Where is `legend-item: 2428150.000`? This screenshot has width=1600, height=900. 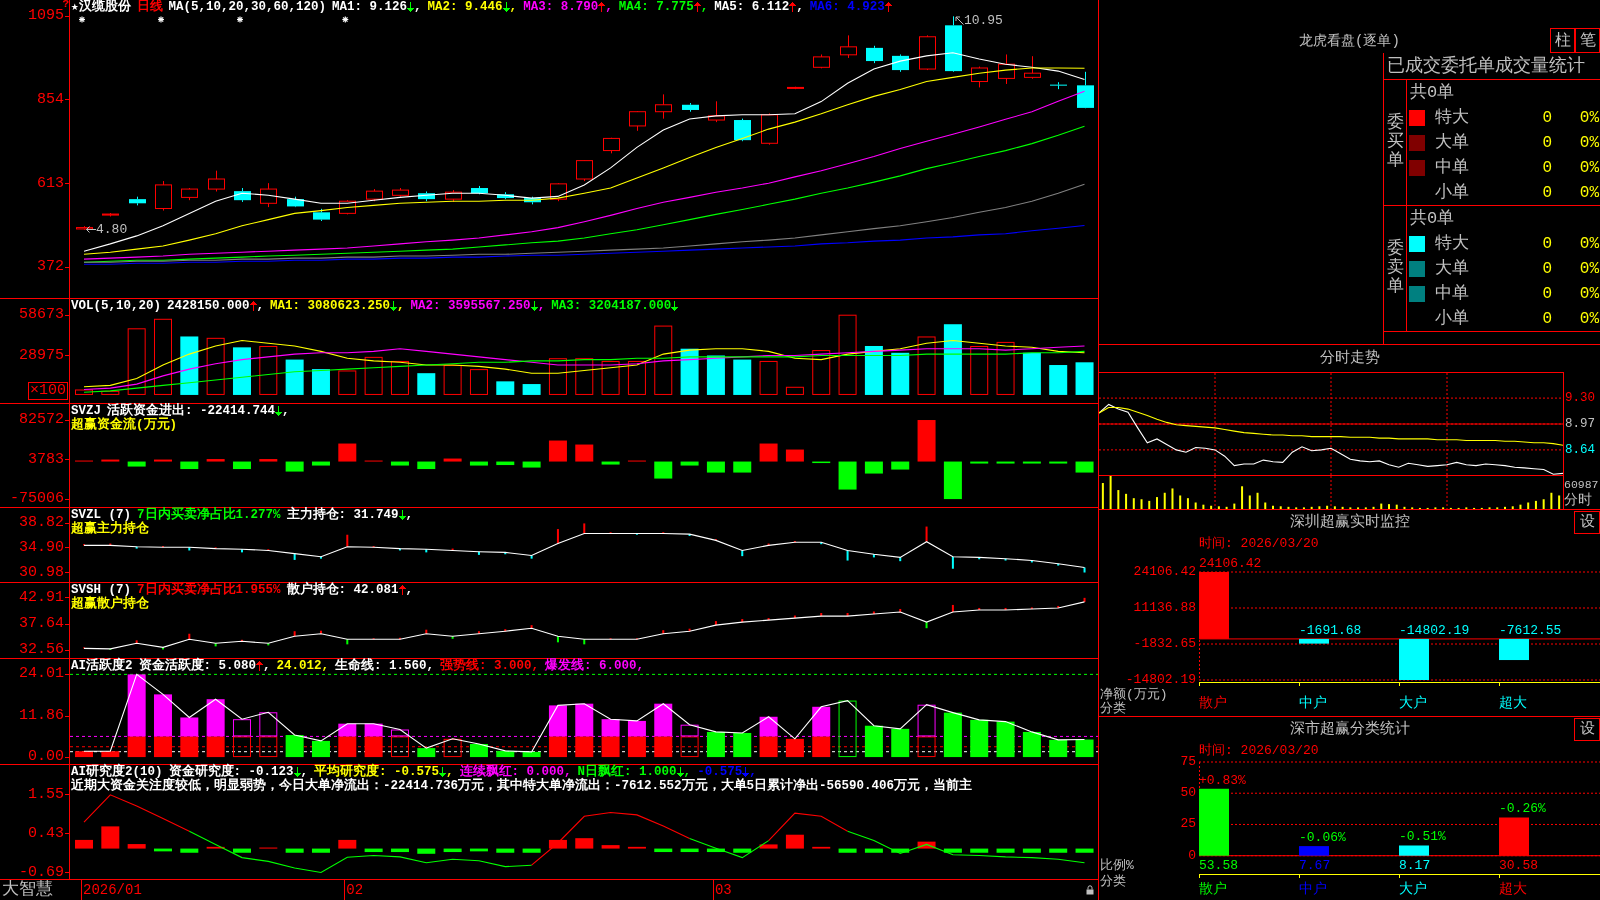
legend-item: 2428150.000 is located at coordinates (208, 306).